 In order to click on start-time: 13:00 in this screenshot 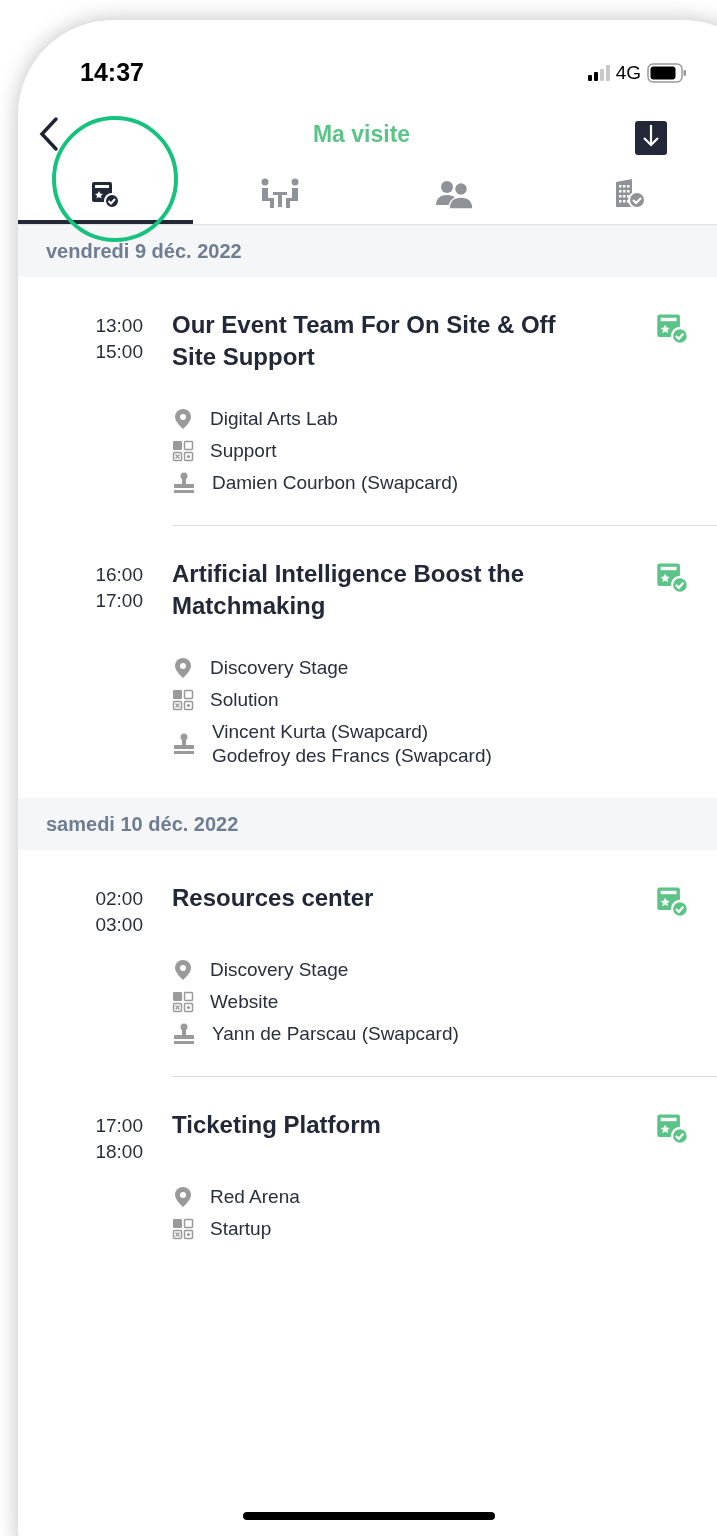, I will do `click(119, 326)`.